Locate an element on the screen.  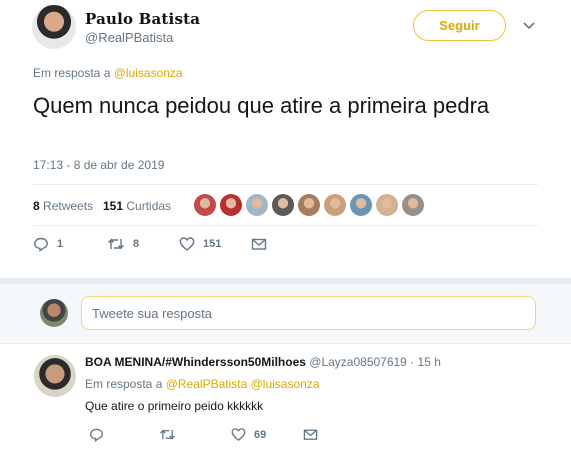
reply-context: Em resposta a @luisasonza is located at coordinates (108, 73).